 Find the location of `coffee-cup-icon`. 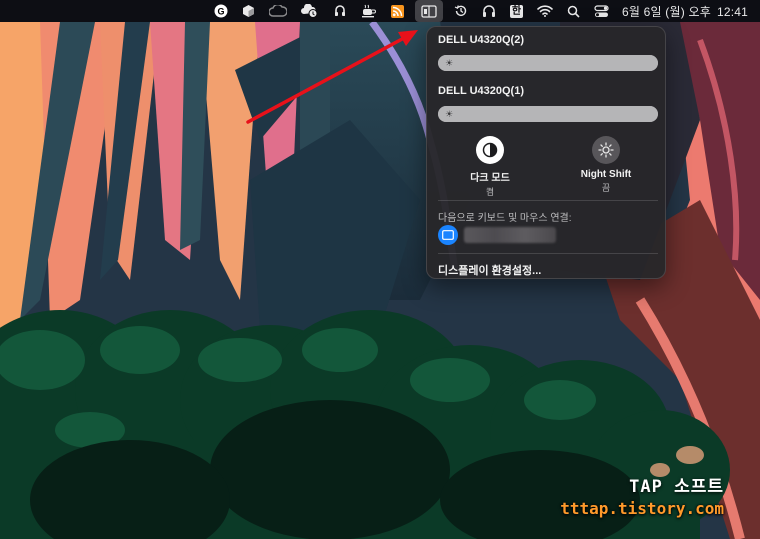

coffee-cup-icon is located at coordinates (369, 11).